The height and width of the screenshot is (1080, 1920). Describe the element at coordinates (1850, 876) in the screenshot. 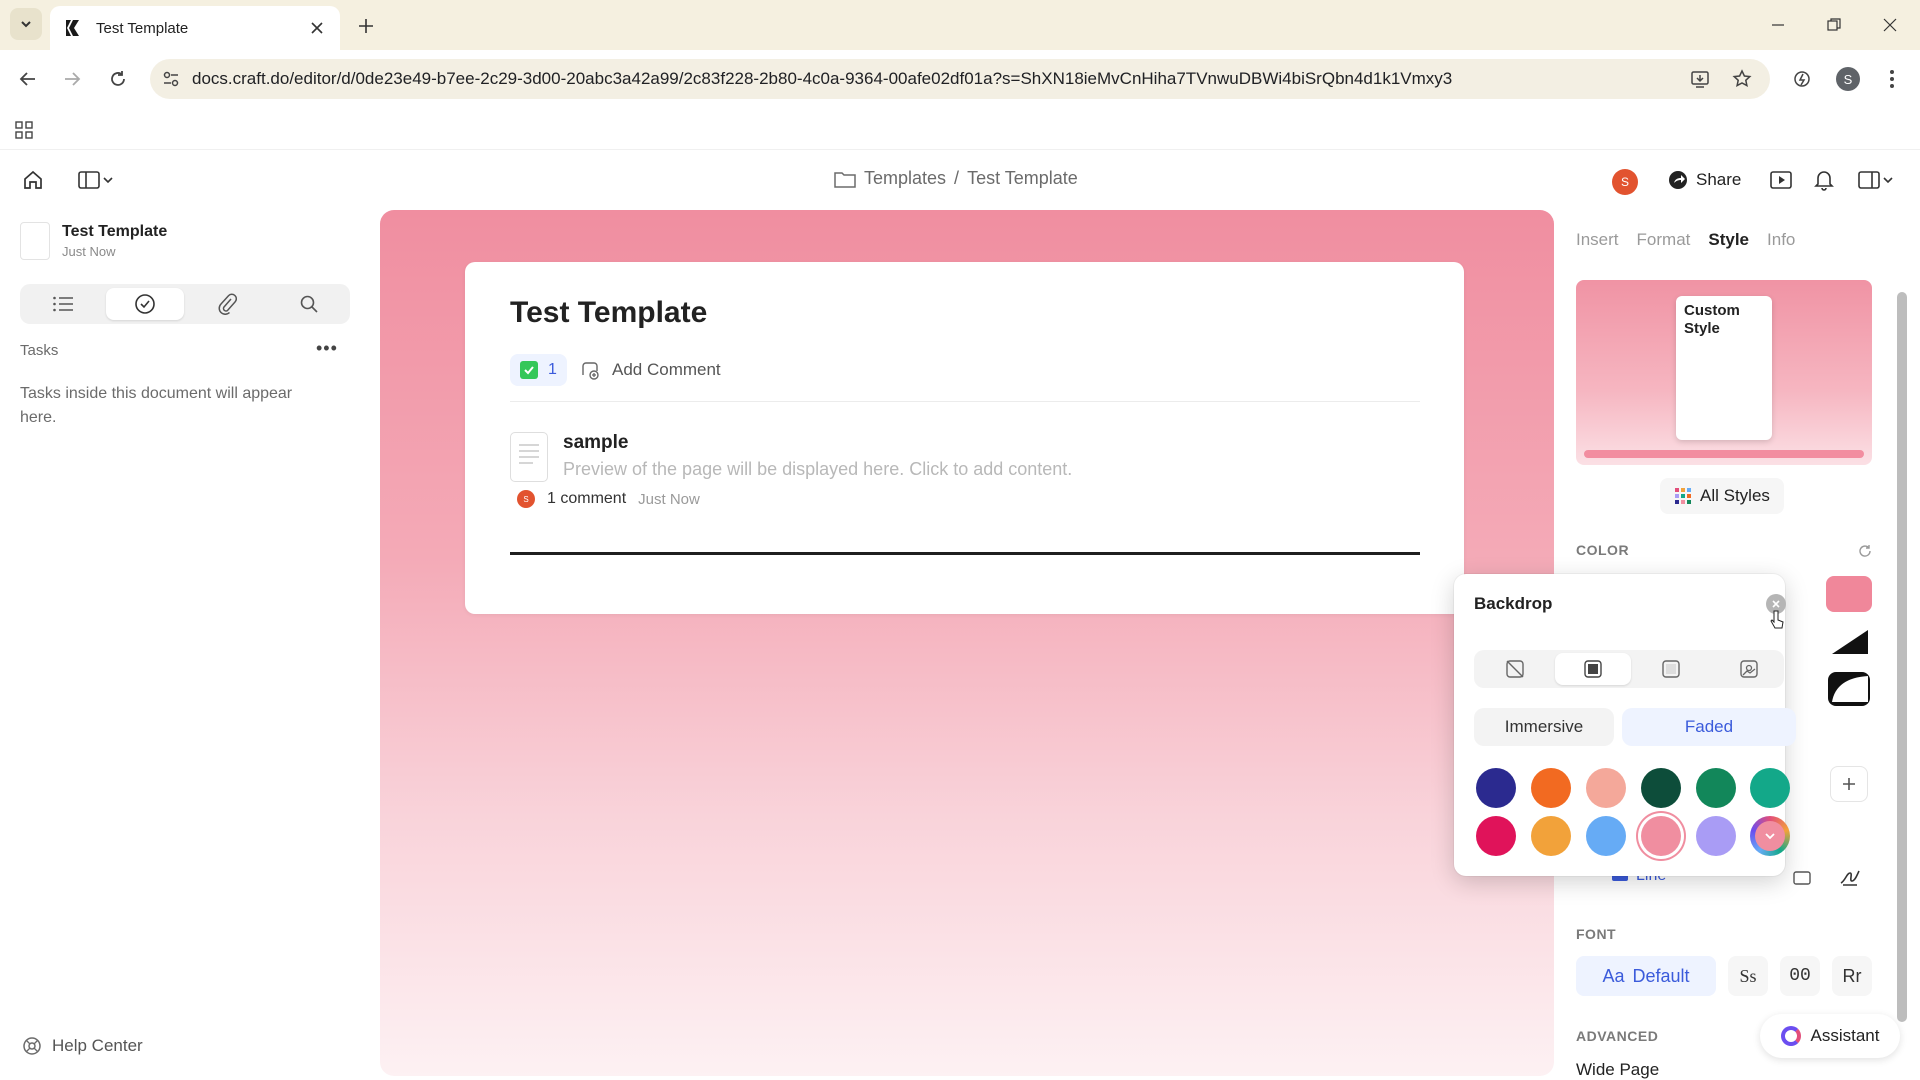

I see `signature-icon` at that location.